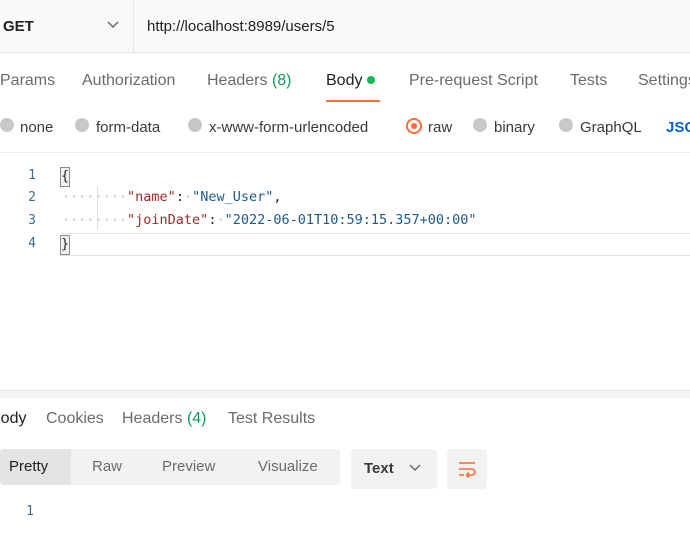 The height and width of the screenshot is (538, 690). What do you see at coordinates (65, 245) in the screenshot?
I see `close-brace: }` at bounding box center [65, 245].